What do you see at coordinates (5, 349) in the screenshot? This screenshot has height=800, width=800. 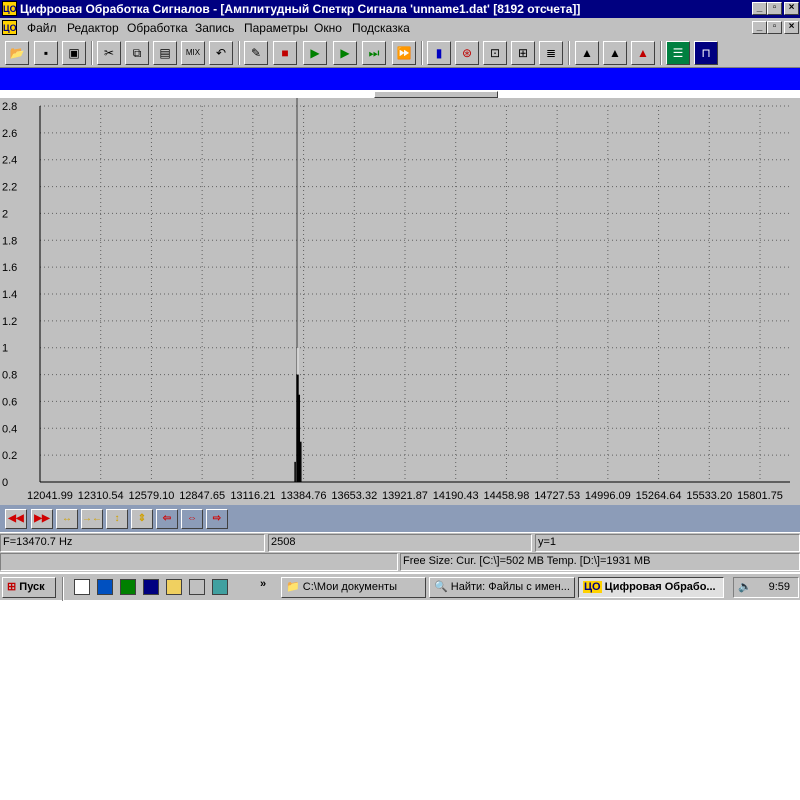 I see `y-tick-label: 1` at bounding box center [5, 349].